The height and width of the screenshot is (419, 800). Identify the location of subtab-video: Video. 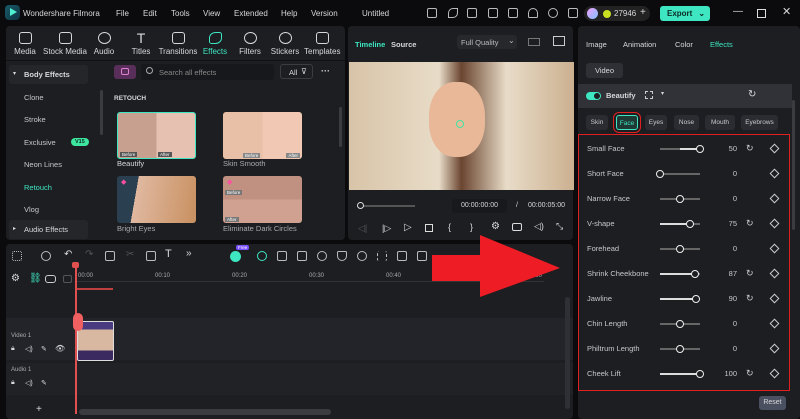
(604, 70).